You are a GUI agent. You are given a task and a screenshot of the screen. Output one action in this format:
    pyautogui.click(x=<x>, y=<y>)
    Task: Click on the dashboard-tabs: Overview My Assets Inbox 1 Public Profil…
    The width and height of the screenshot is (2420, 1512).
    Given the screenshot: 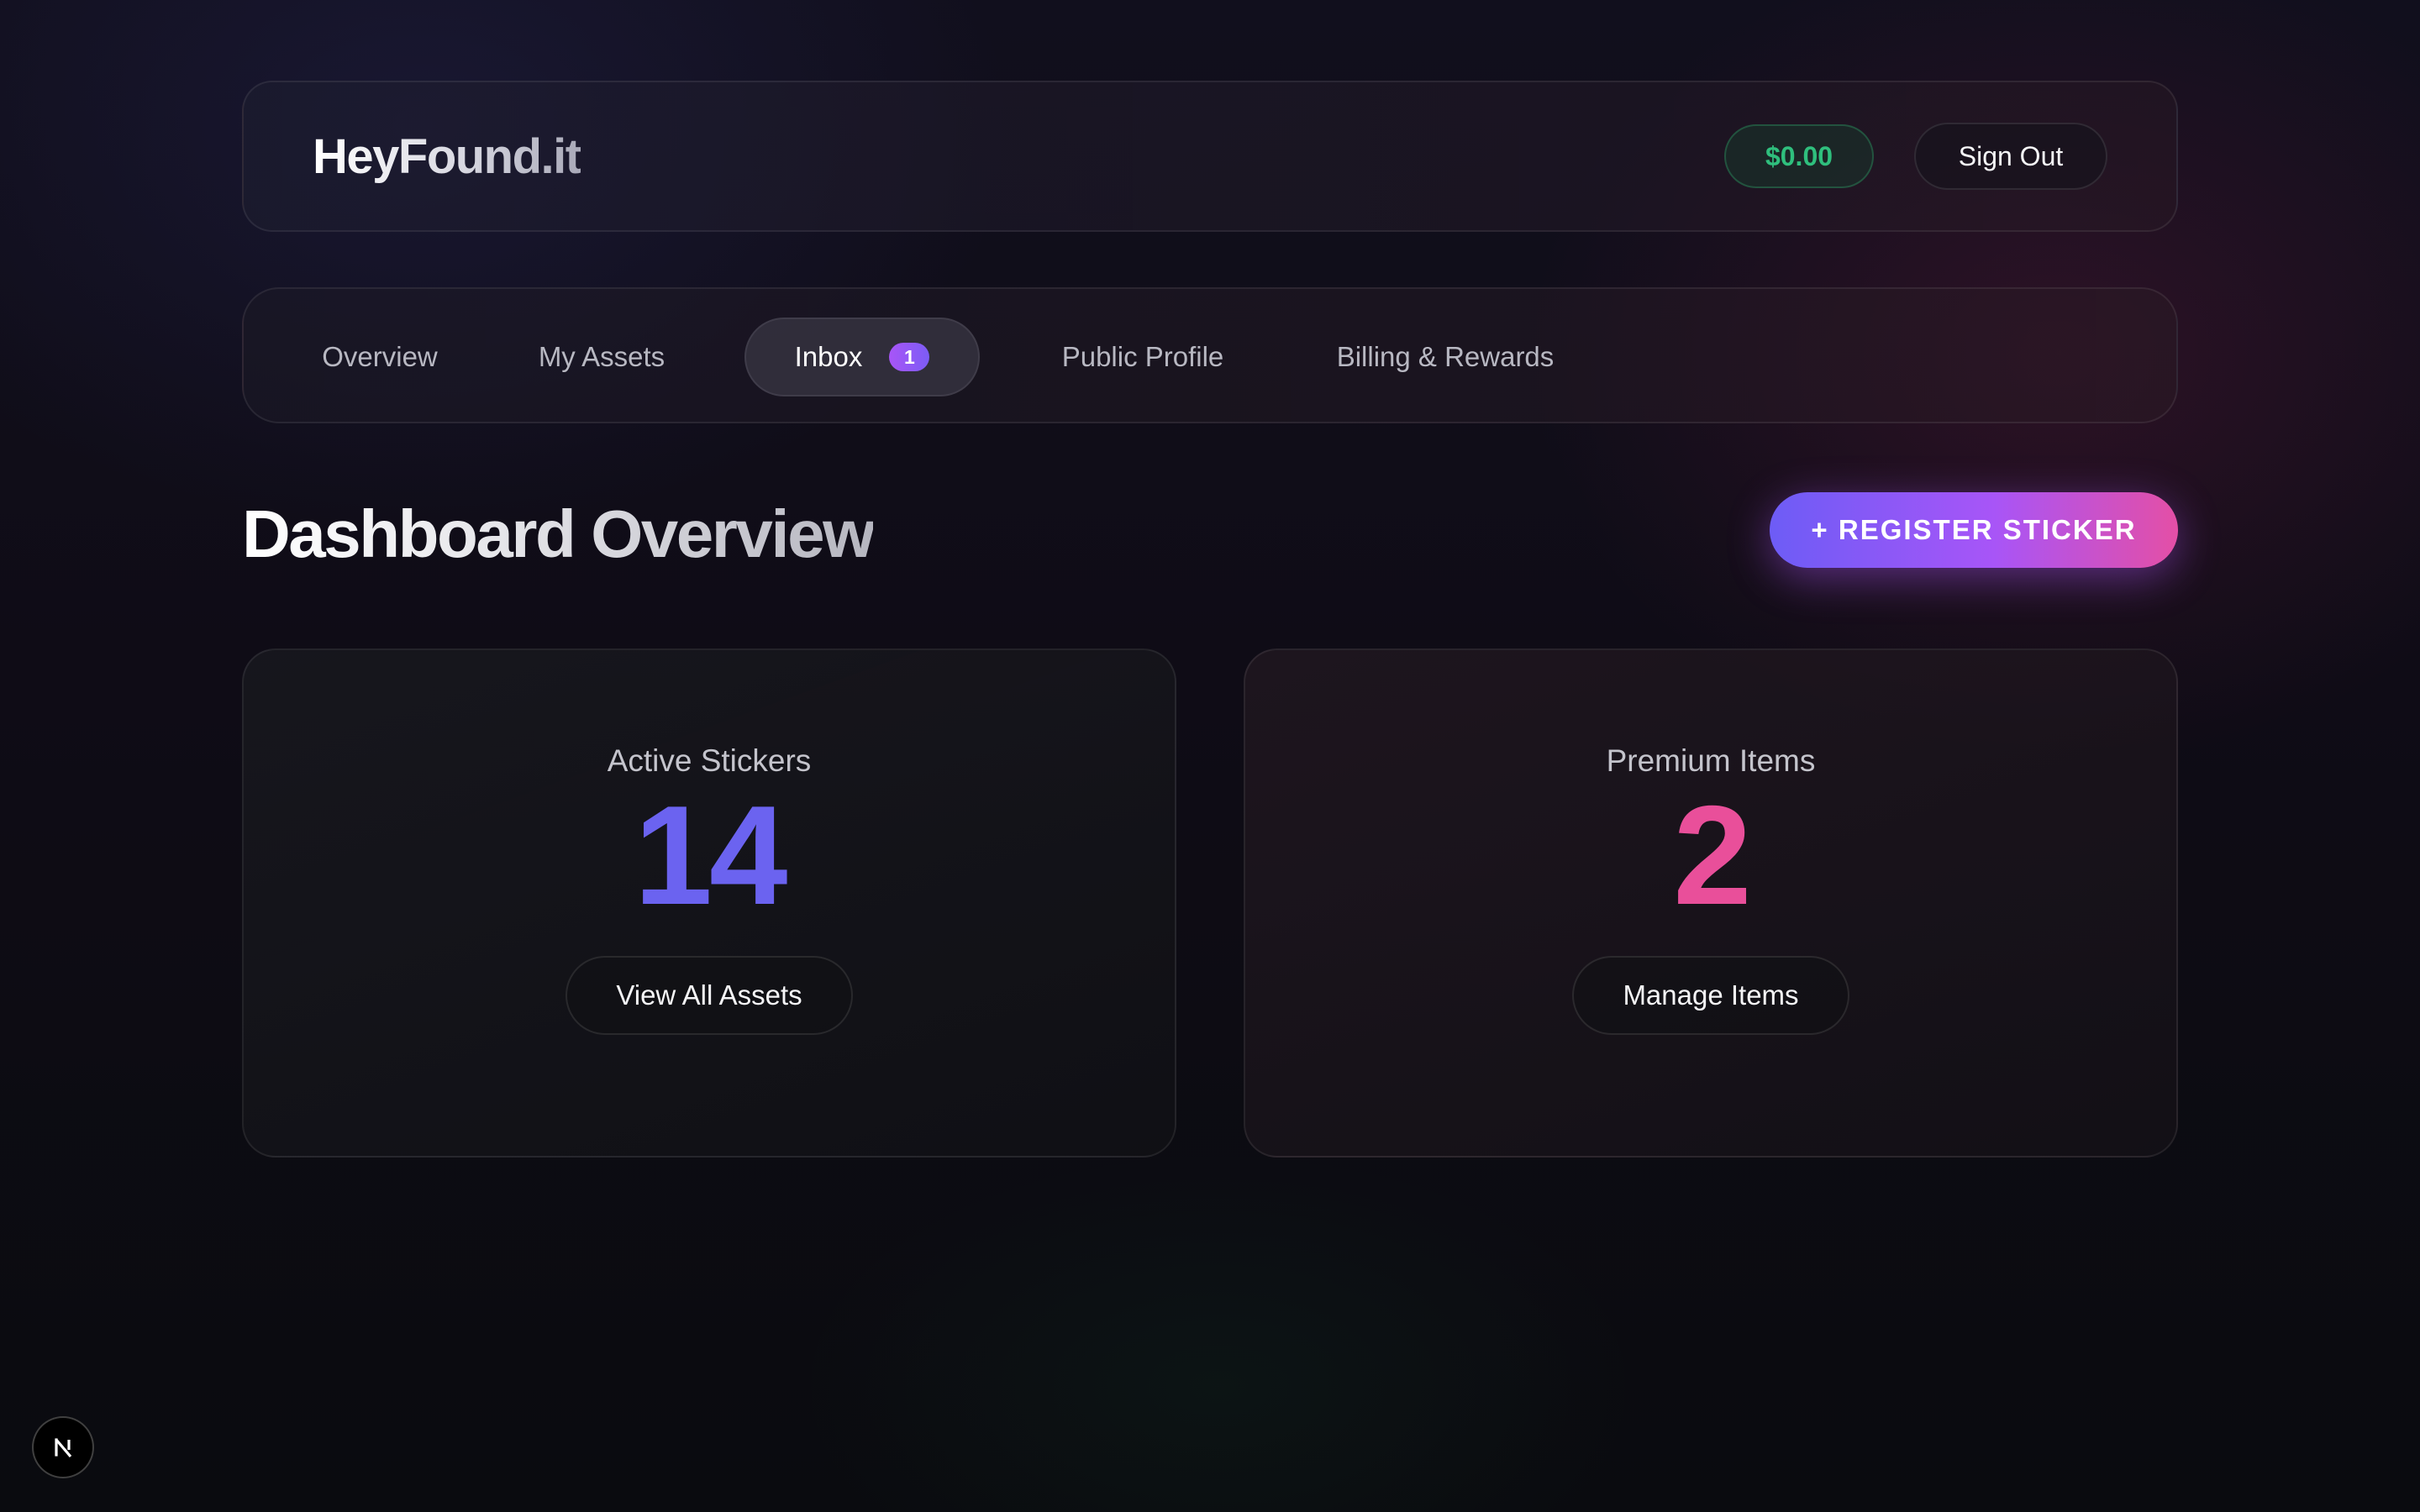 What is the action you would take?
    pyautogui.click(x=1210, y=355)
    